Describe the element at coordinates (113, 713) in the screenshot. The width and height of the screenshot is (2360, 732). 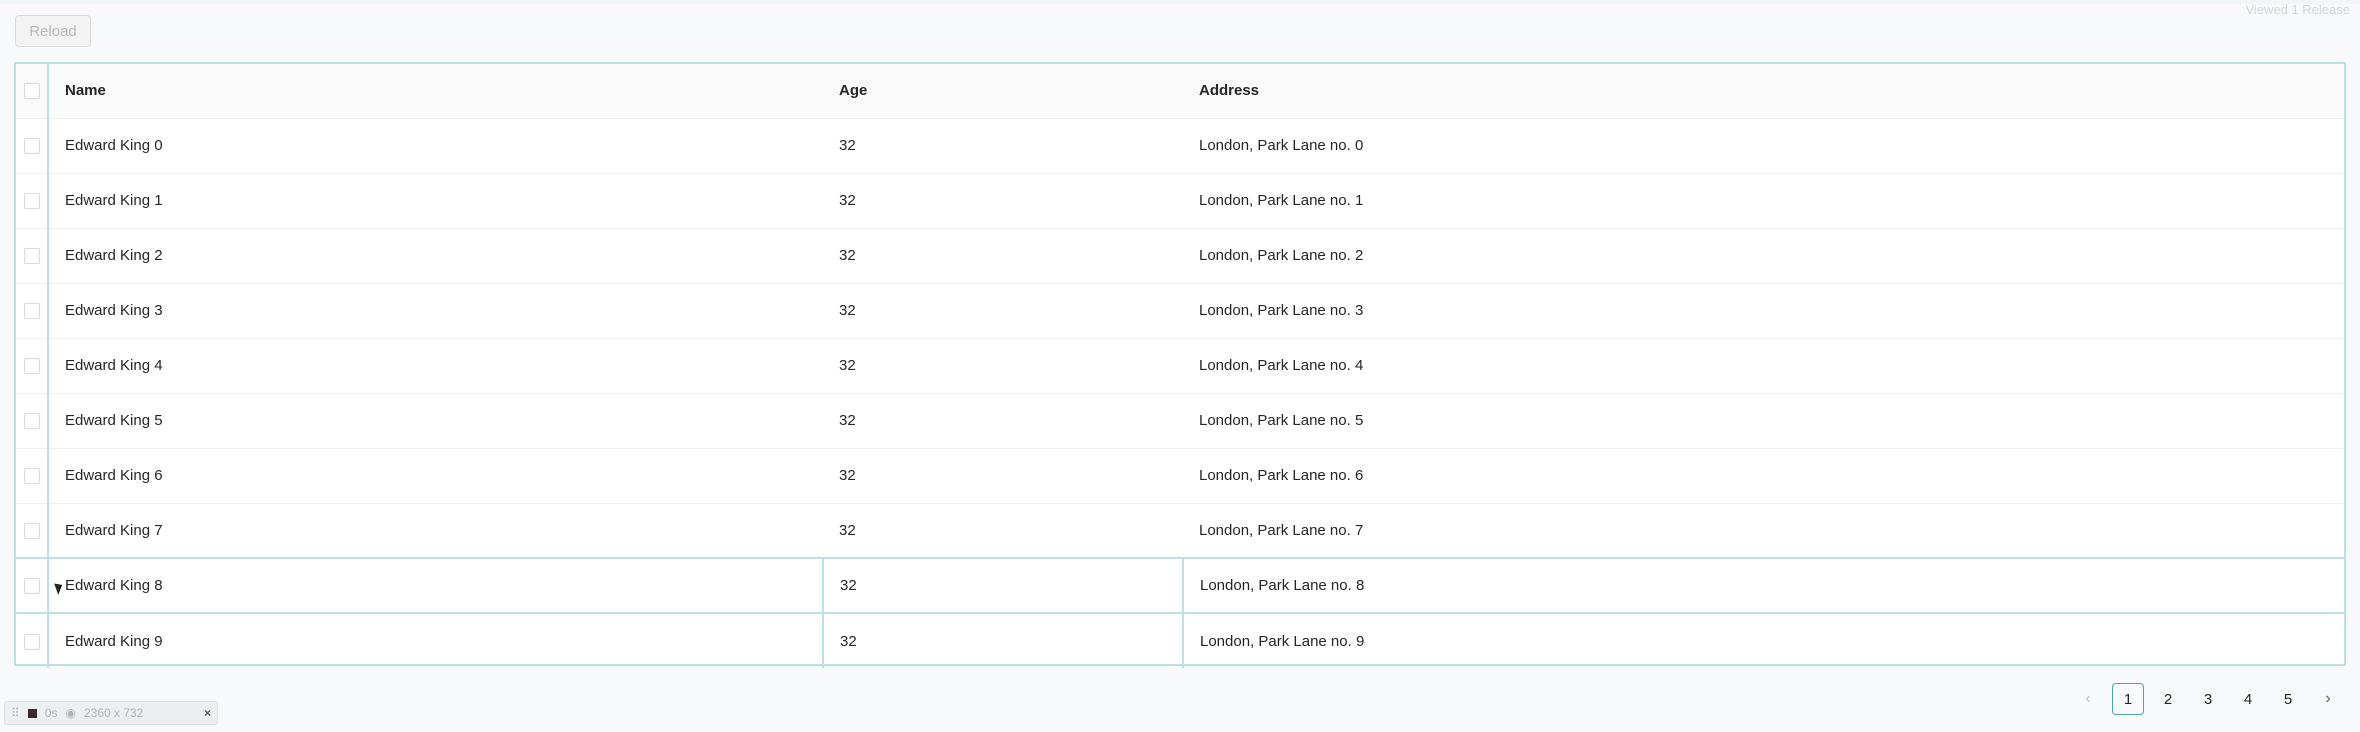
I see `devbar-size: 2360 x 732` at that location.